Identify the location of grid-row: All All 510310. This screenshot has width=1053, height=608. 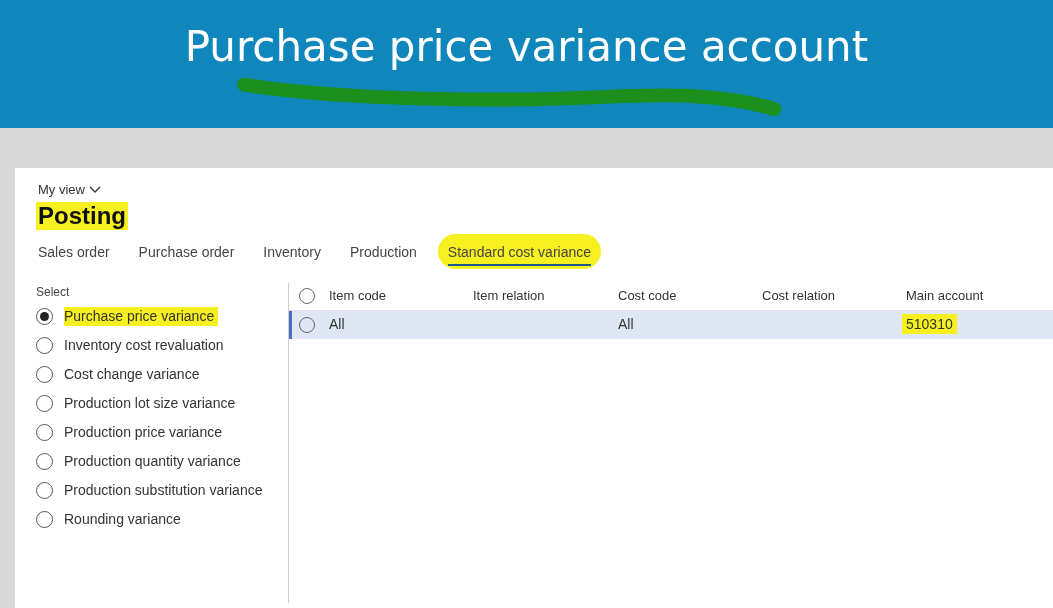
(671, 324).